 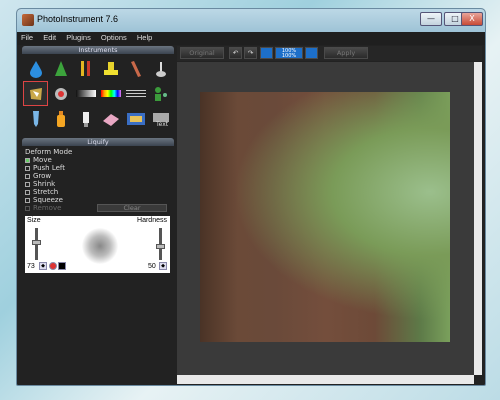 I want to click on option-squeeze: Squeeze, so click(x=98, y=200).